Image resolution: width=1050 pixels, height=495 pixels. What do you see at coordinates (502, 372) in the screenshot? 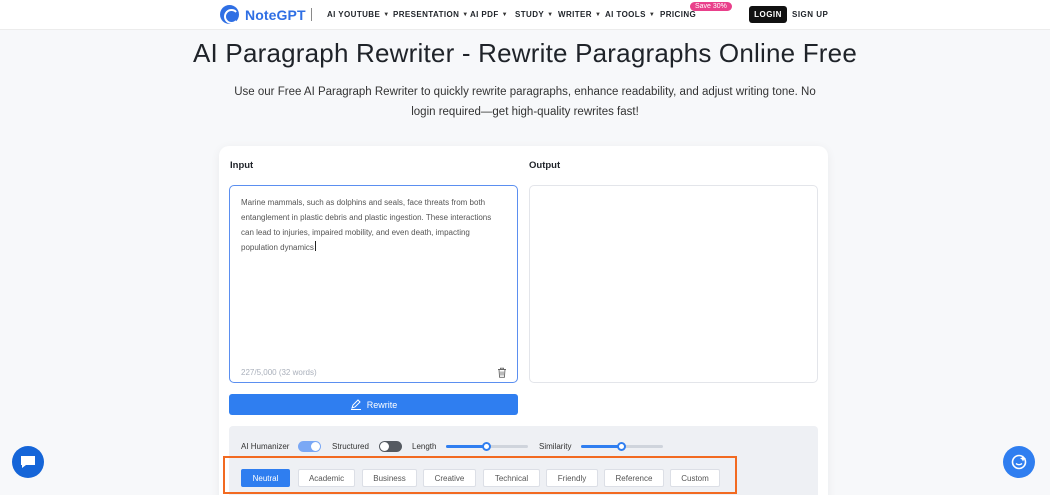
I see `trash-icon` at bounding box center [502, 372].